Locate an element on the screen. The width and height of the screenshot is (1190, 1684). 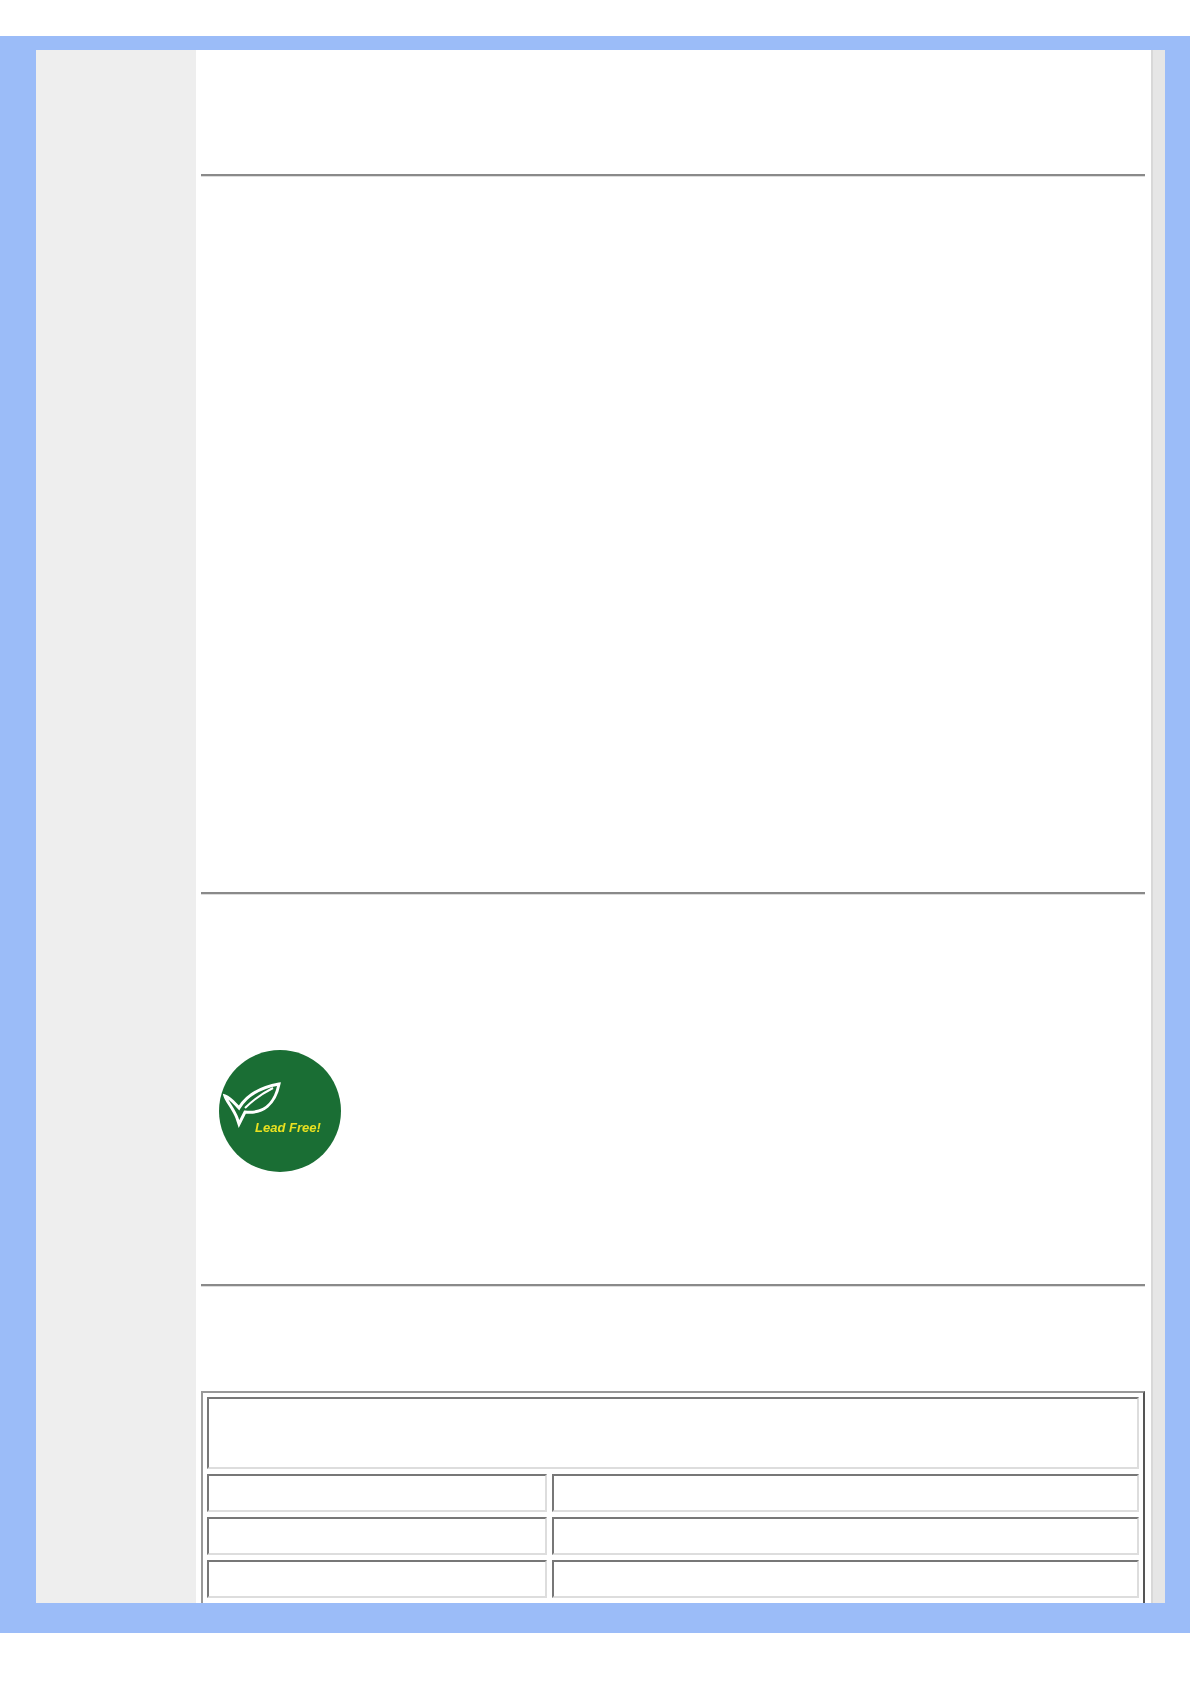
logo-text: Lead Free! is located at coordinates (288, 1127).